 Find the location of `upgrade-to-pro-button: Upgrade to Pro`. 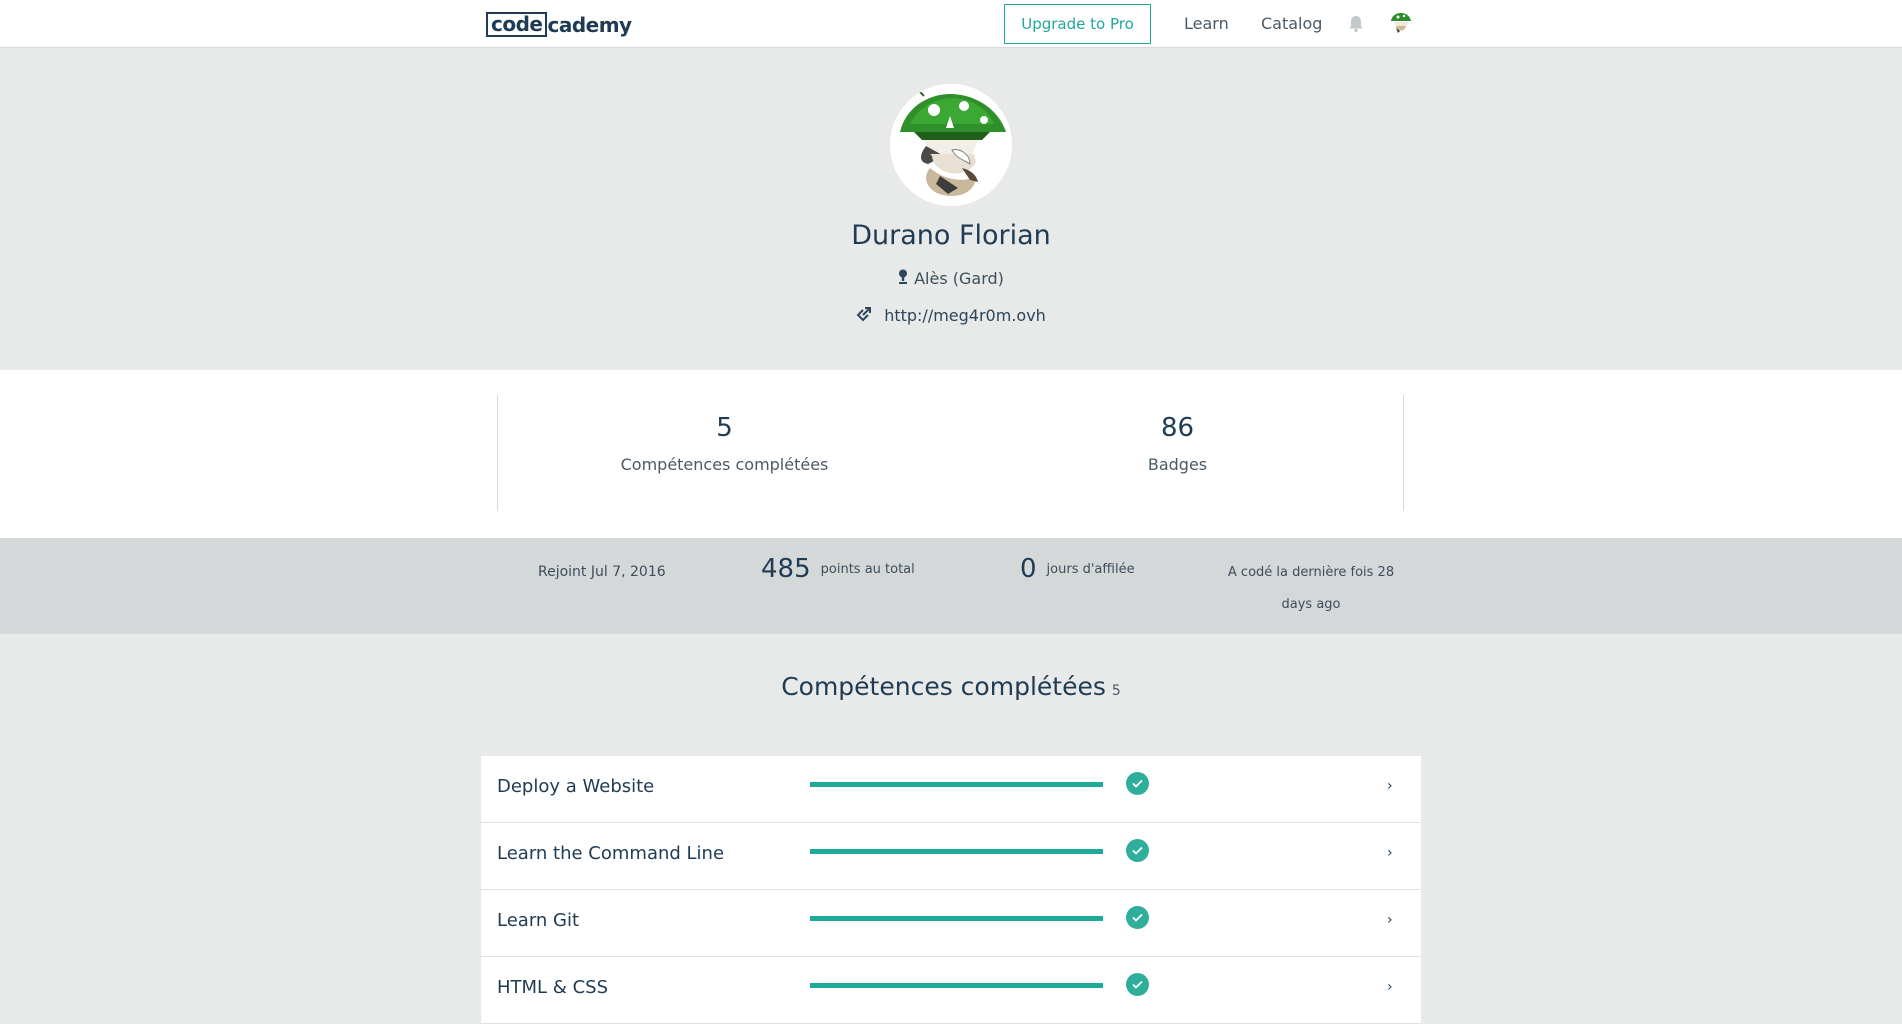

upgrade-to-pro-button: Upgrade to Pro is located at coordinates (1077, 24).